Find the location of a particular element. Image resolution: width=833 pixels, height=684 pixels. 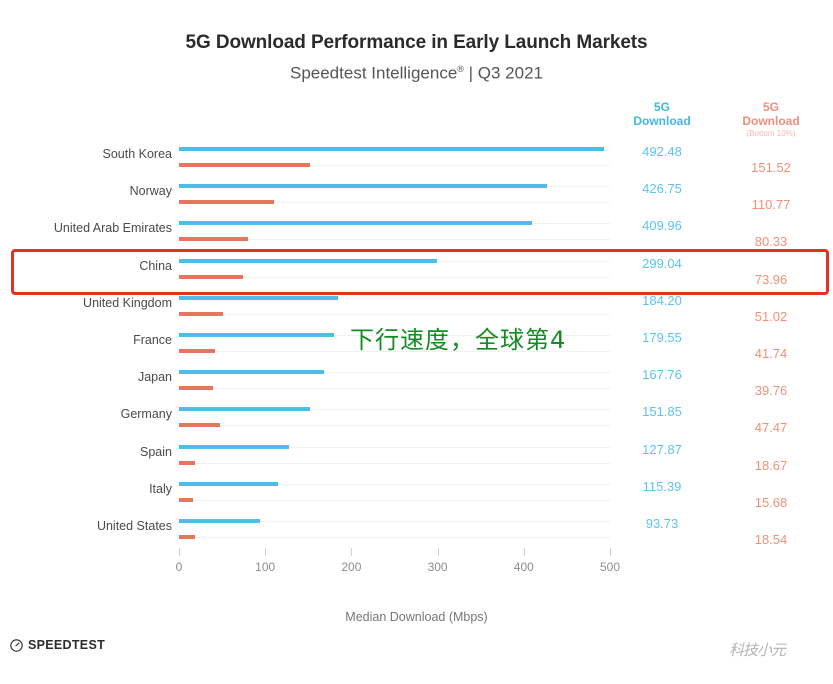

column-header-blue-line1: 5G is located at coordinates (661, 107).